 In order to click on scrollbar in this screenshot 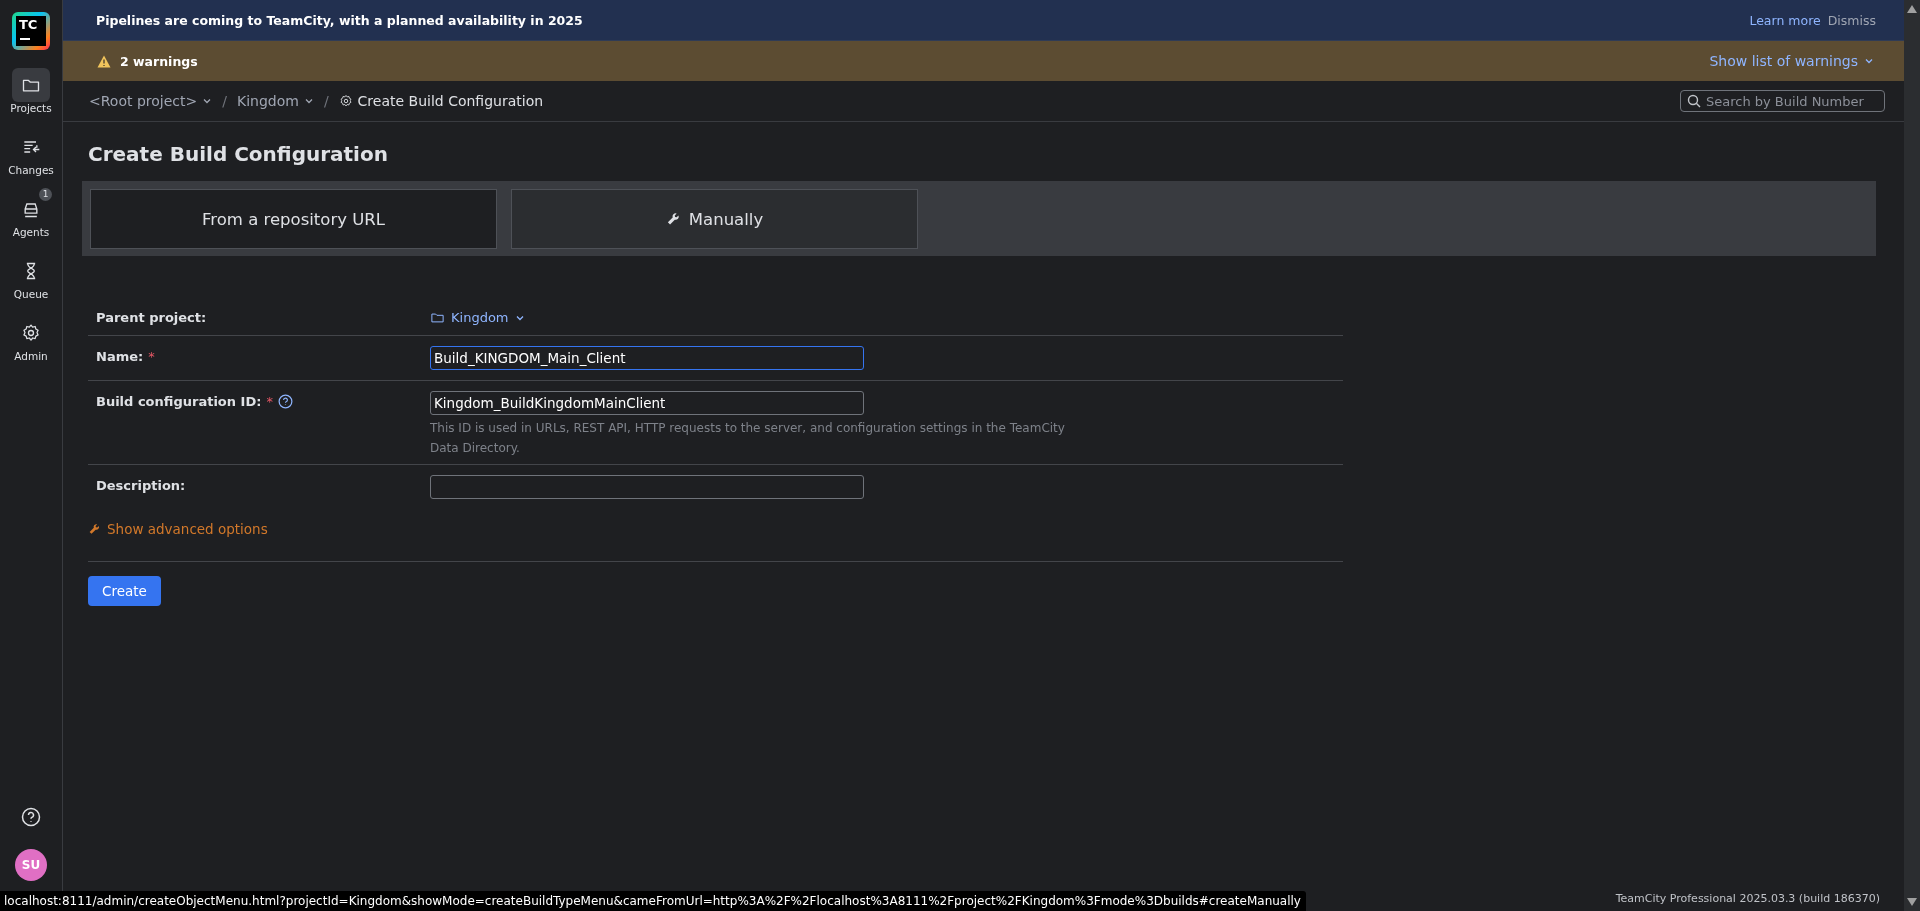, I will do `click(1912, 455)`.